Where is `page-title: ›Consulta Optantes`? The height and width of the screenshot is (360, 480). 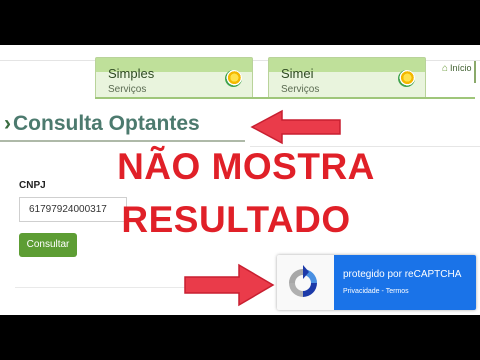
page-title: ›Consulta Optantes is located at coordinates (102, 124).